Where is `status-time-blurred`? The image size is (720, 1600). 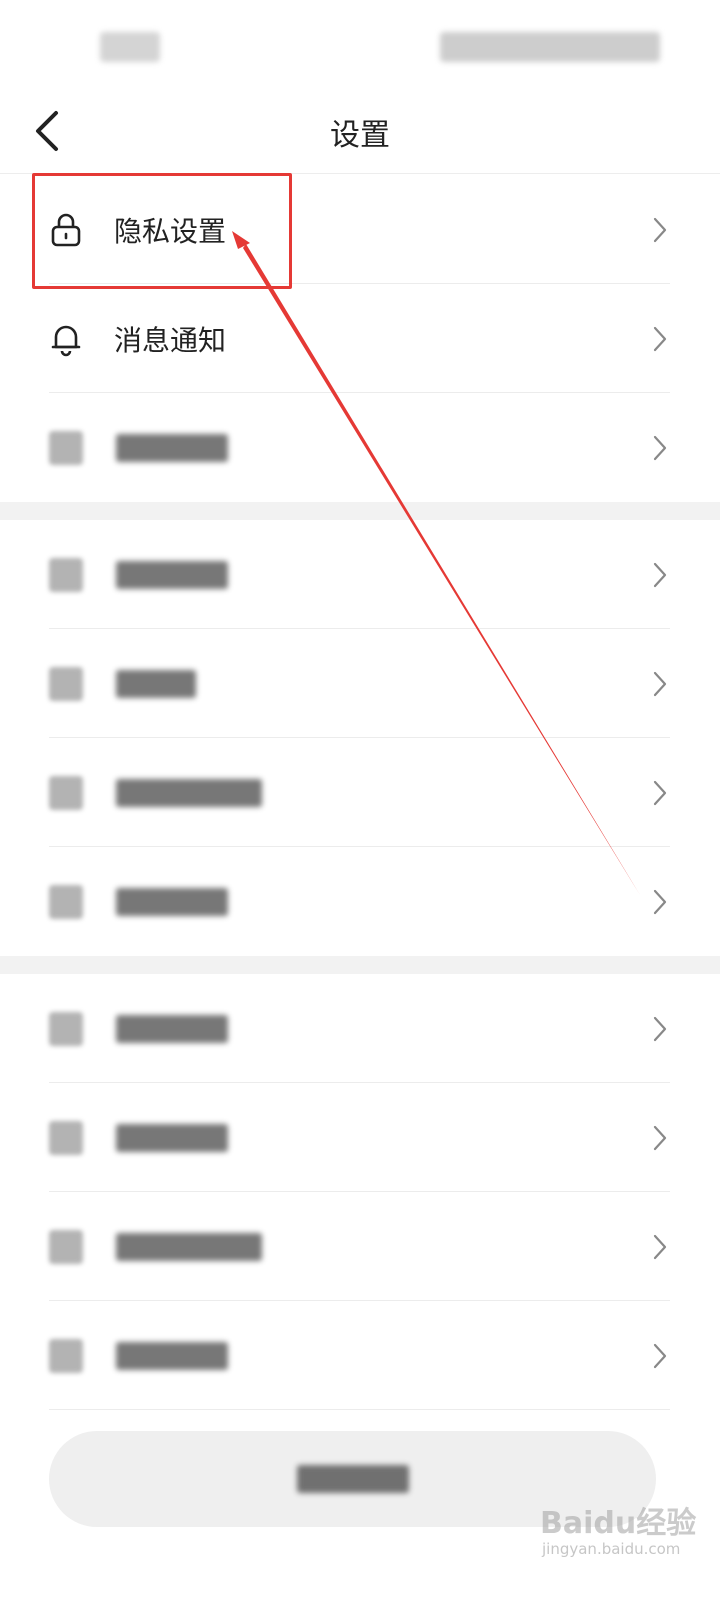
status-time-blurred is located at coordinates (130, 47).